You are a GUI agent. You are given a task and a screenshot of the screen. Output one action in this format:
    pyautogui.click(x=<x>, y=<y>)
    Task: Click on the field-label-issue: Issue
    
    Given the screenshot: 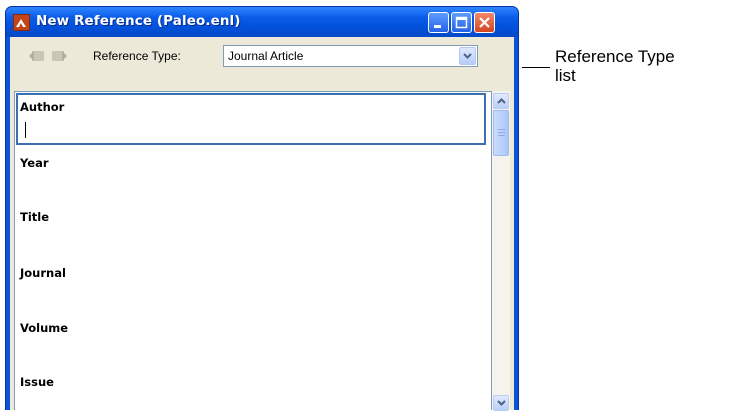 What is the action you would take?
    pyautogui.click(x=37, y=382)
    